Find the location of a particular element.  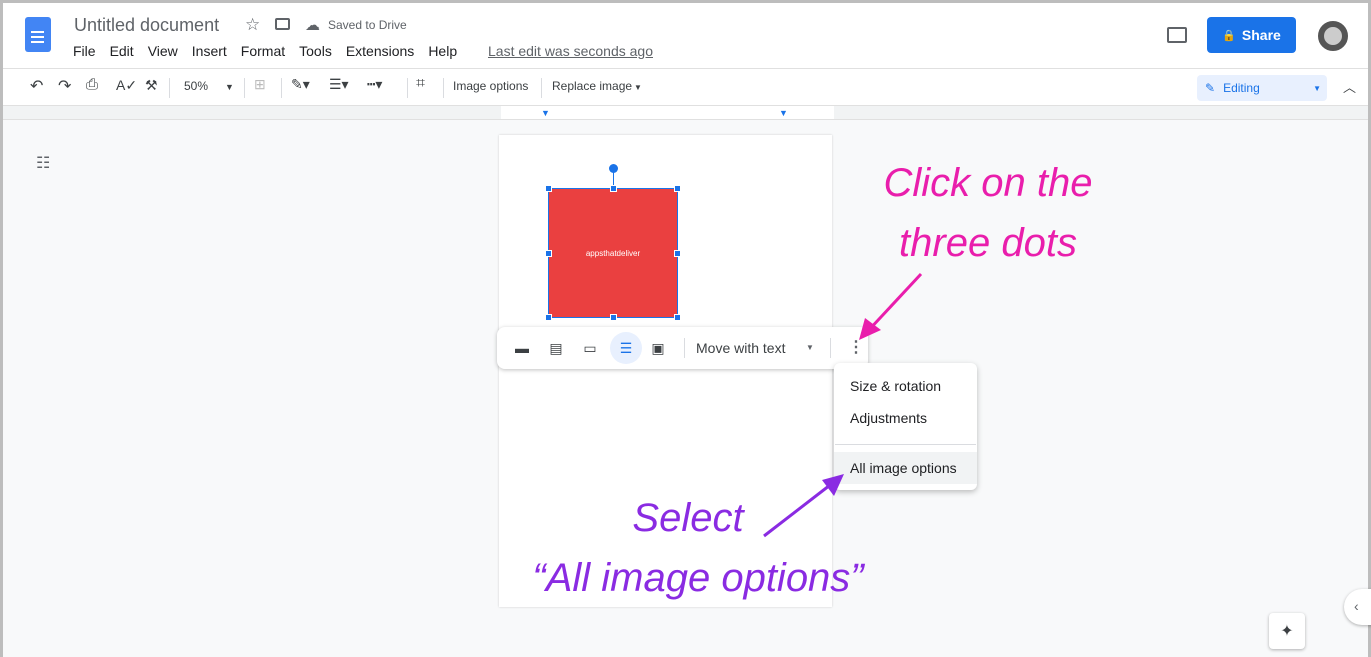

menu-format: Format is located at coordinates (263, 51).